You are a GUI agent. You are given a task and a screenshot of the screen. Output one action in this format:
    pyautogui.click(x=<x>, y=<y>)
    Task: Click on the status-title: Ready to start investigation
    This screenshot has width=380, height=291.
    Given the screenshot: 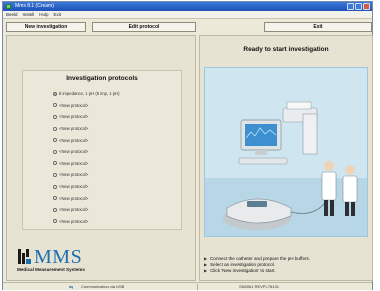 What is the action you would take?
    pyautogui.click(x=286, y=49)
    